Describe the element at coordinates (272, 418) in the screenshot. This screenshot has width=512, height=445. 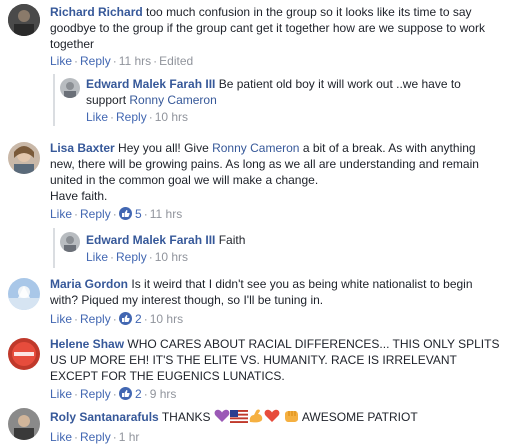
I see `heart-emoji` at that location.